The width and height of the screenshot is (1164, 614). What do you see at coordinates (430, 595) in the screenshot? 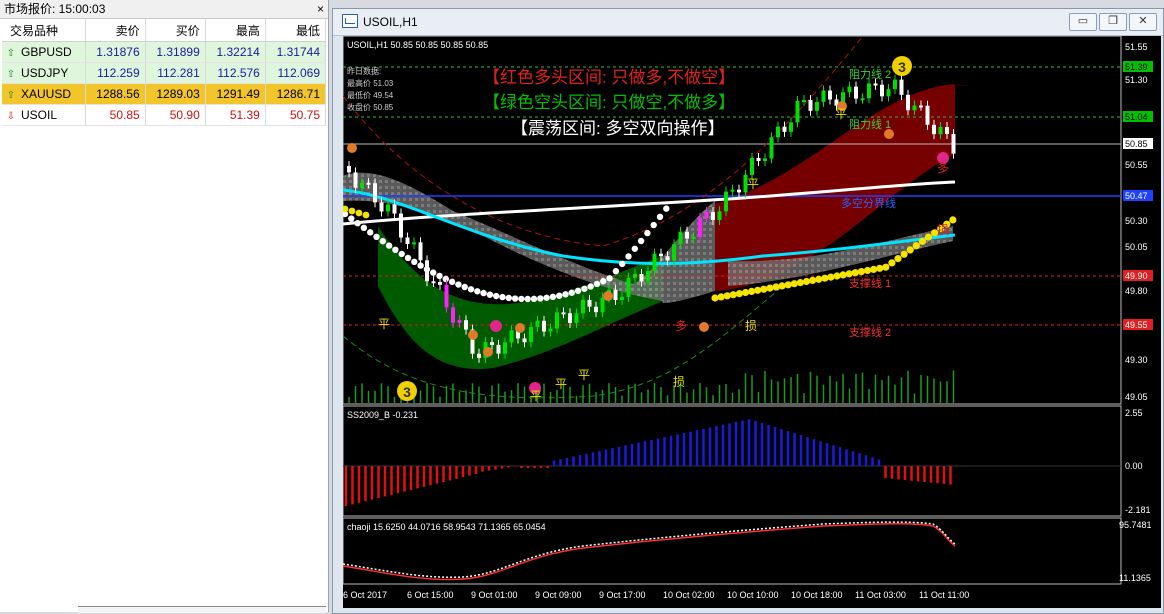
I see `time-tick: 6 Oct 15:00` at bounding box center [430, 595].